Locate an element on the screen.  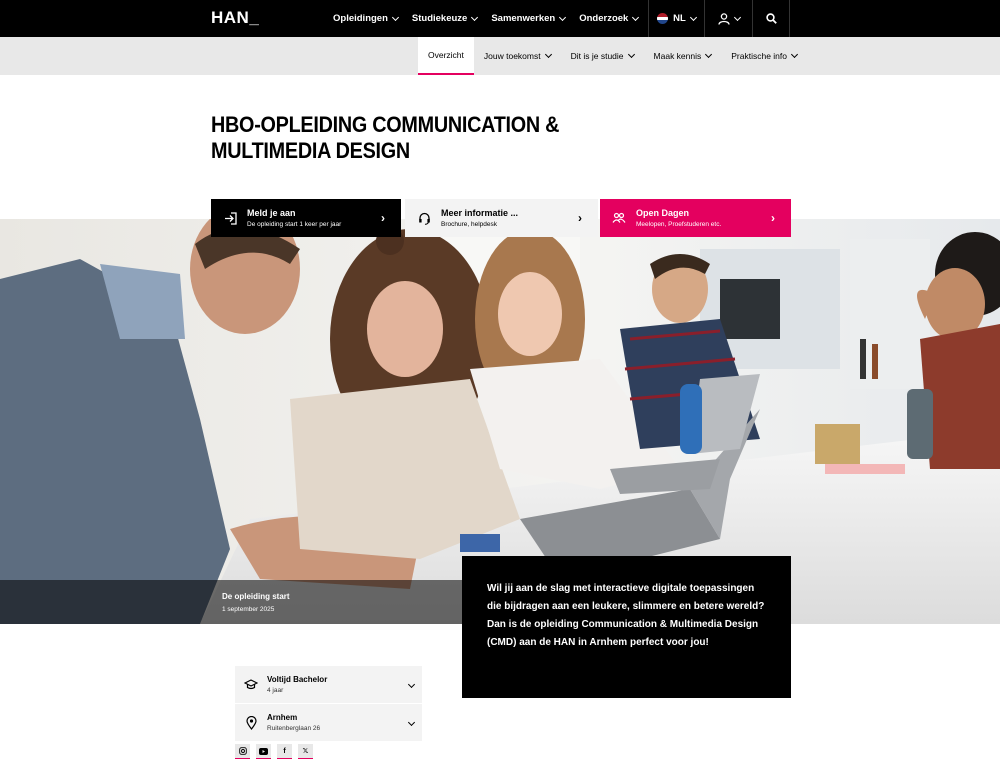
language-label: NL is located at coordinates (679, 18).